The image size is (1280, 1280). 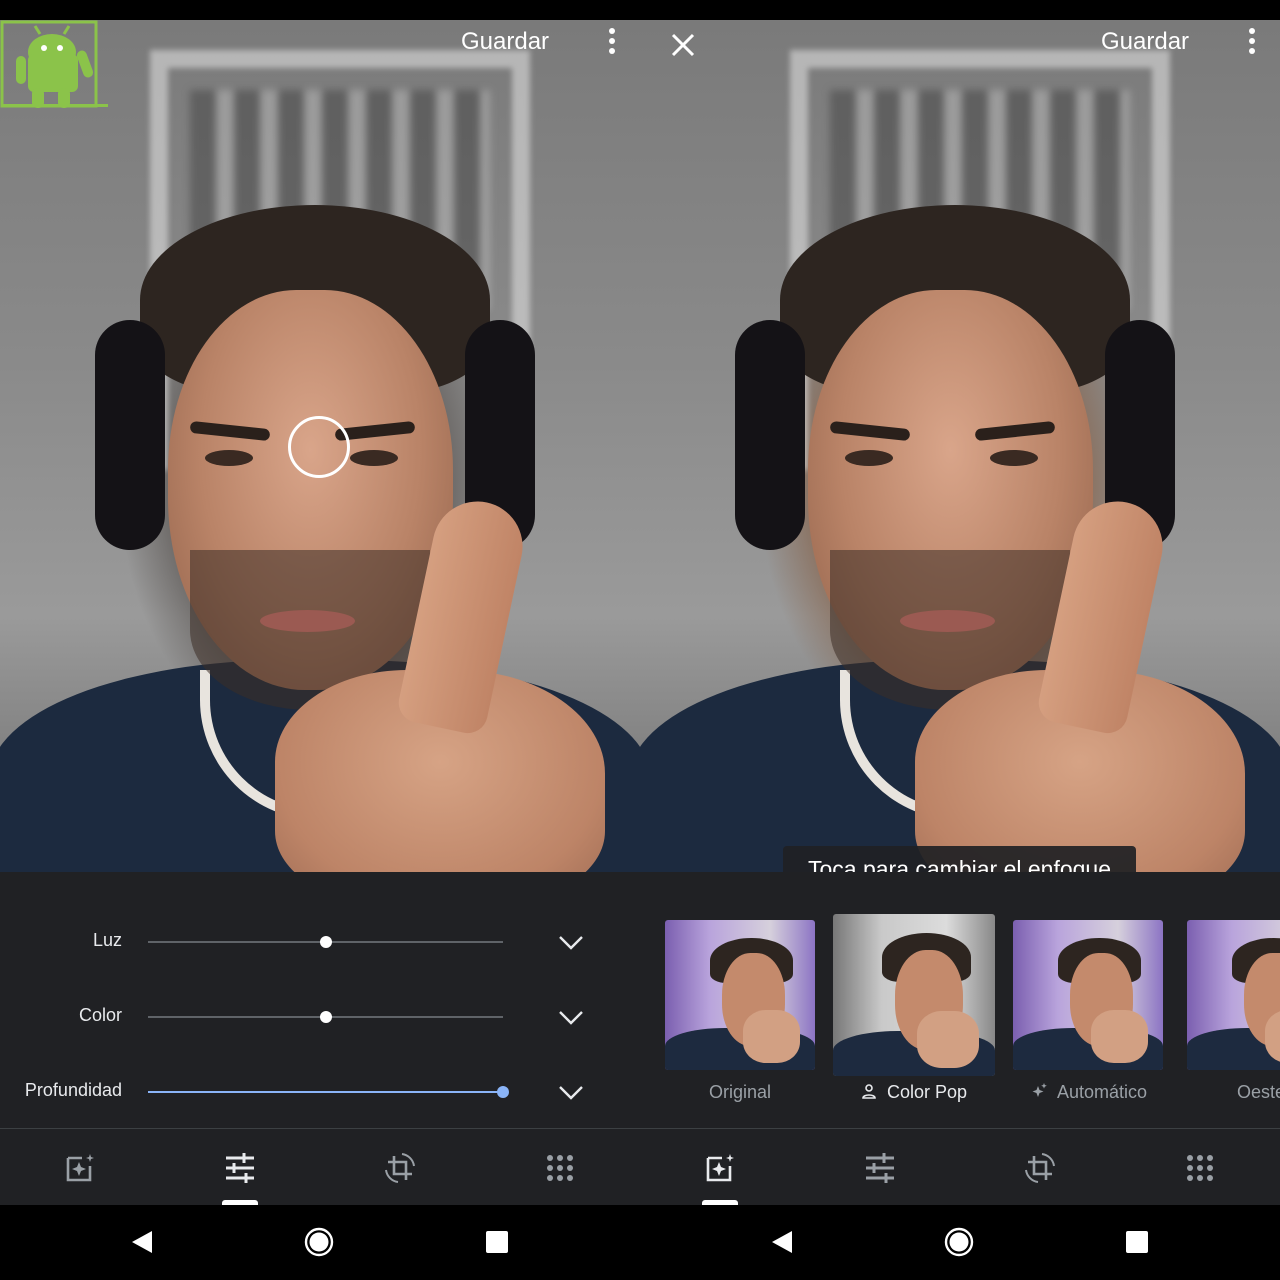 I want to click on slider-thumb-light, so click(x=325, y=942).